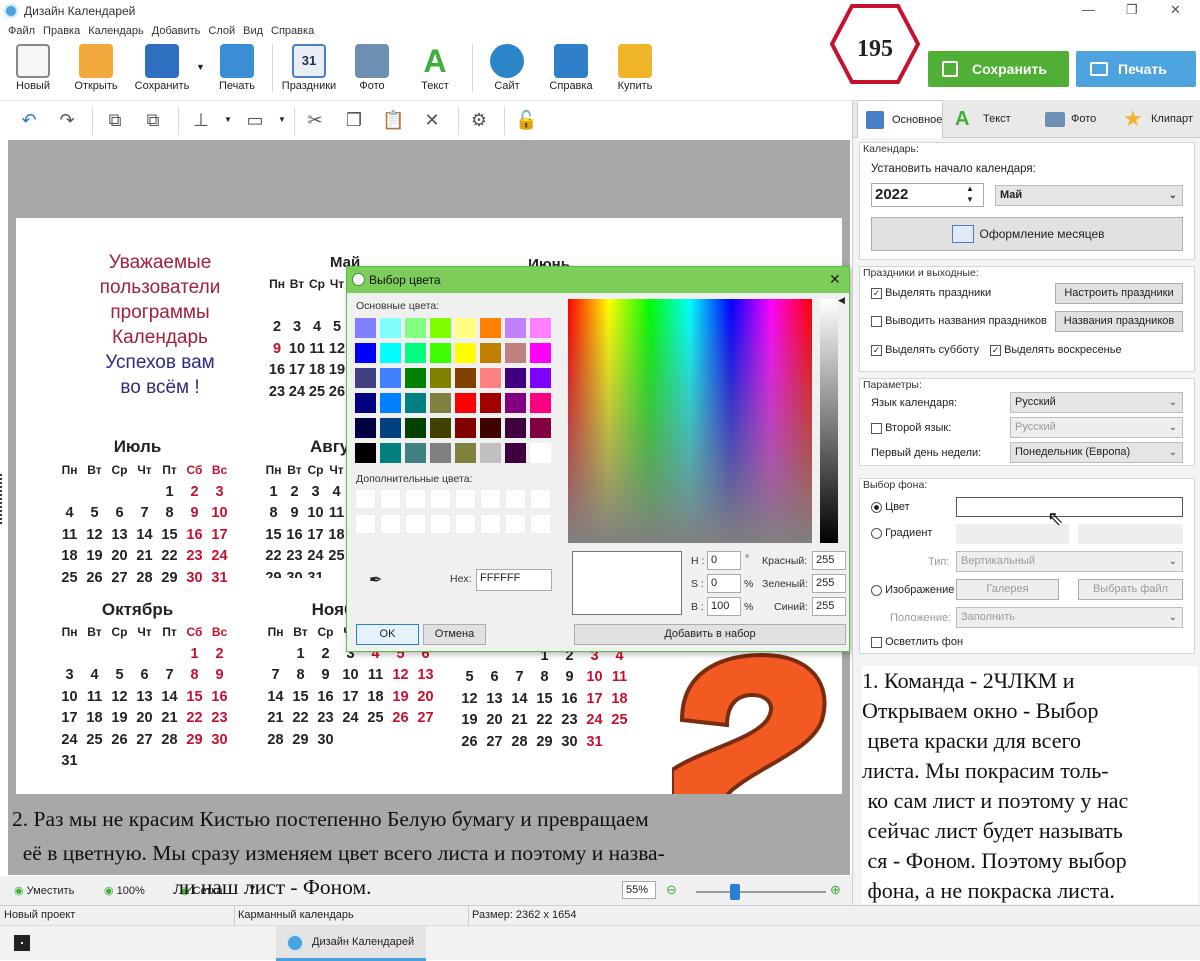 This screenshot has width=1200, height=961. Describe the element at coordinates (835, 279) in the screenshot. I see `close-icon: ✕` at that location.